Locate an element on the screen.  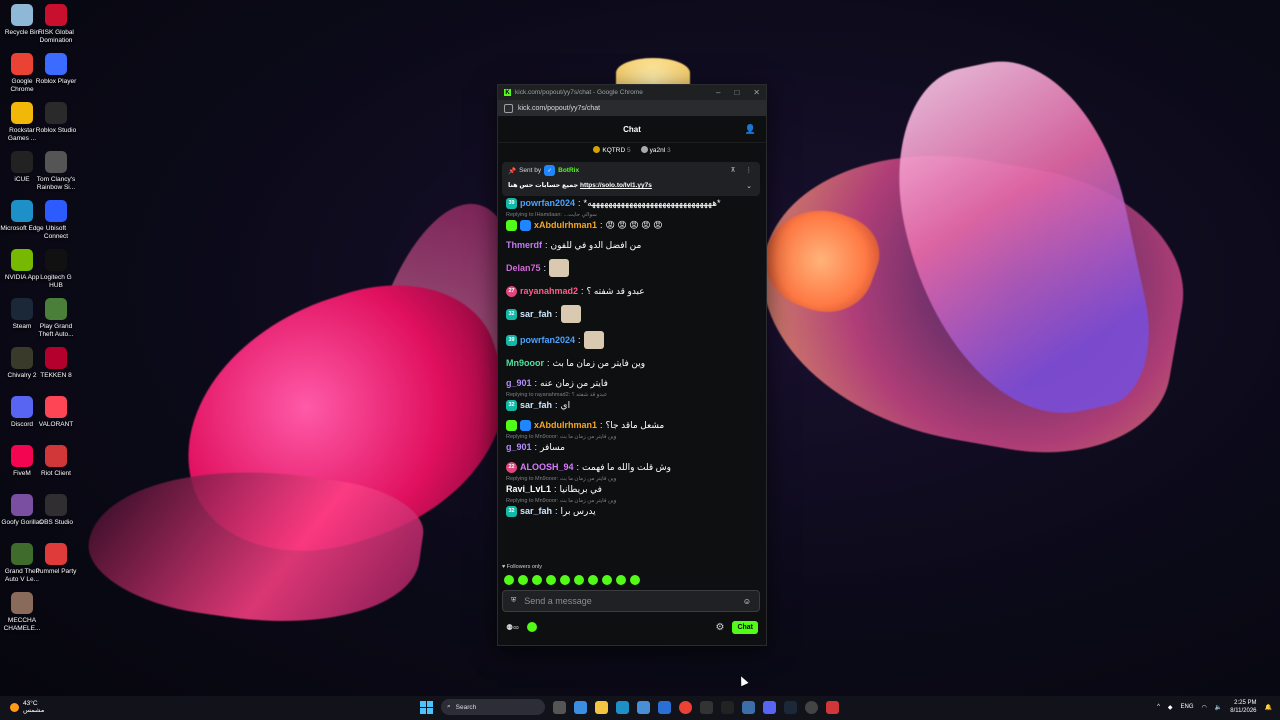
emoji-icon: ☺ is located at coordinates (747, 601).